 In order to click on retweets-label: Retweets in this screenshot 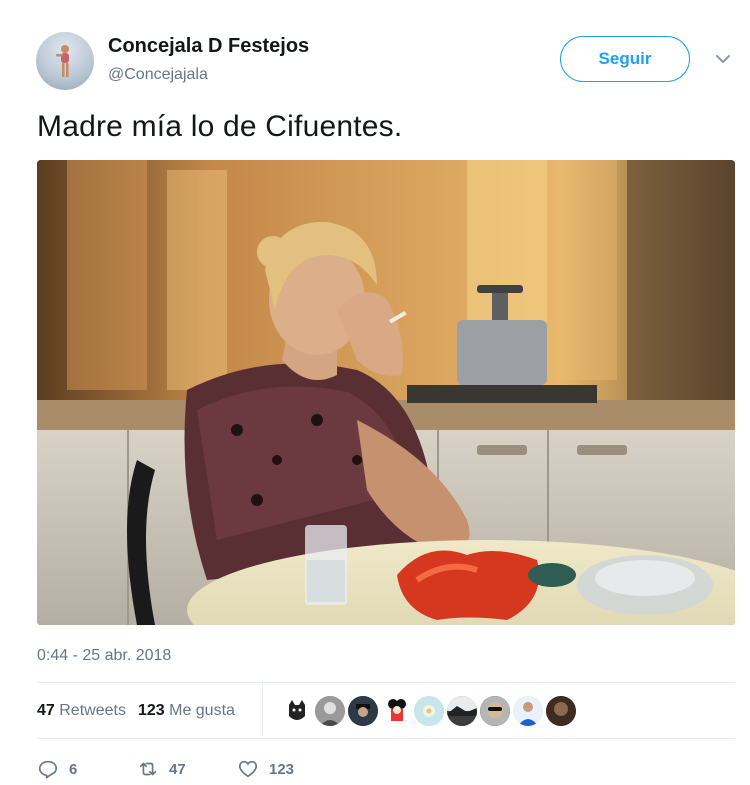, I will do `click(92, 710)`.